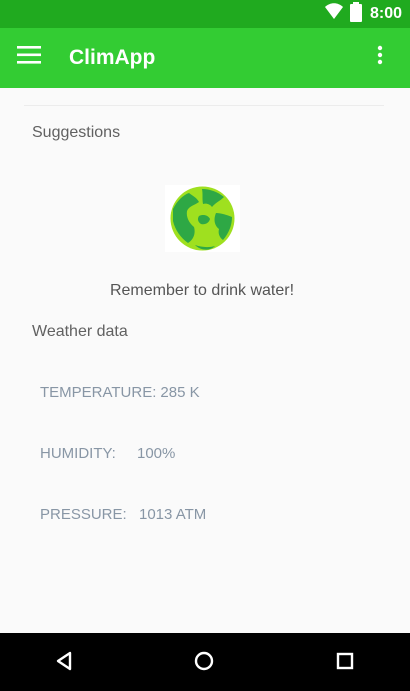 This screenshot has width=410, height=691. I want to click on humidity-row: HUMIDITY: 100%, so click(107, 453).